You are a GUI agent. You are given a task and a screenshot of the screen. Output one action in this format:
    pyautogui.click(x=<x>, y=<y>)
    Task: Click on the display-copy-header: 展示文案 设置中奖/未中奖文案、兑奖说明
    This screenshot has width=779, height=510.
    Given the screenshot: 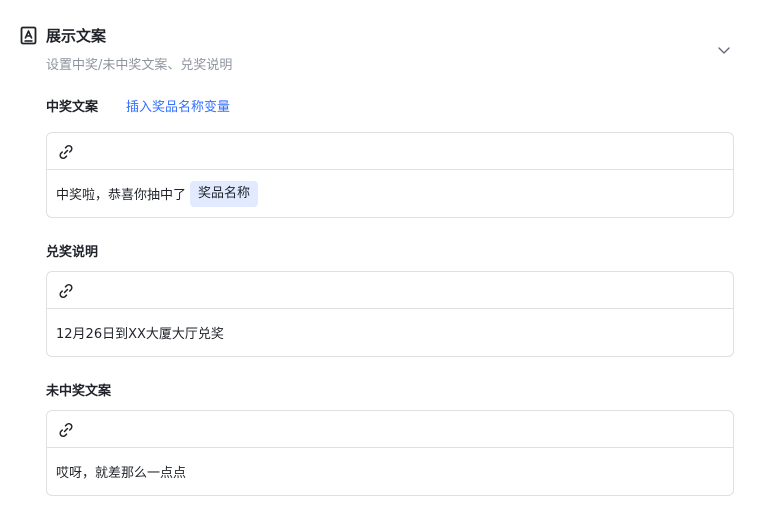 What is the action you would take?
    pyautogui.click(x=390, y=52)
    